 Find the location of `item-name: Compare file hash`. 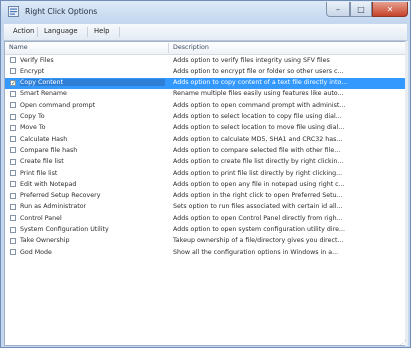

item-name: Compare file hash is located at coordinates (49, 150).